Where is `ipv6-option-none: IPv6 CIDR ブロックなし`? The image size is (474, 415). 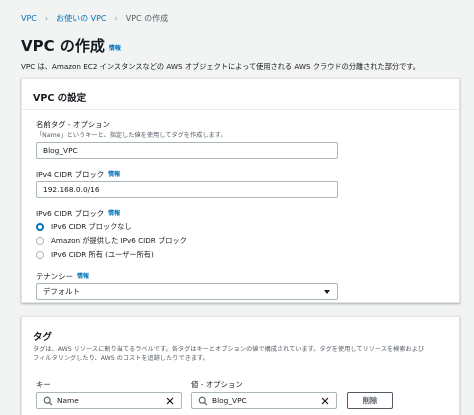
ipv6-option-none: IPv6 CIDR ブロックなし is located at coordinates (84, 227).